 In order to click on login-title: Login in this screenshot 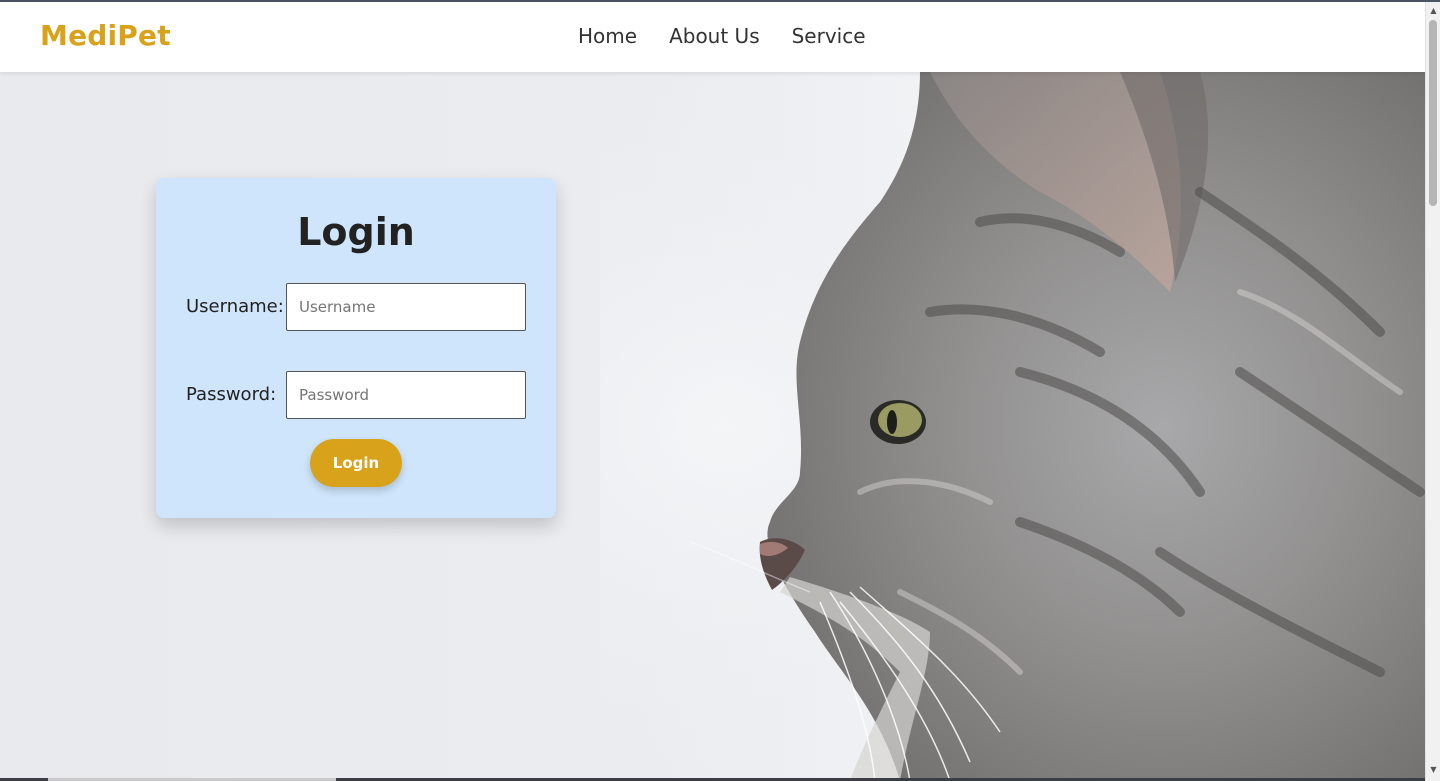, I will do `click(356, 232)`.